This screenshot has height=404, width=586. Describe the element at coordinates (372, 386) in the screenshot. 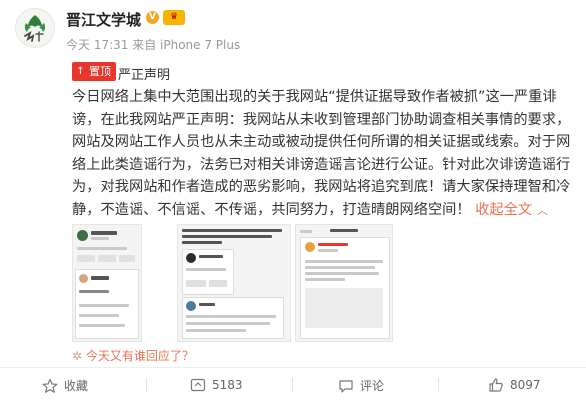

I see `comment-label: 评论` at that location.